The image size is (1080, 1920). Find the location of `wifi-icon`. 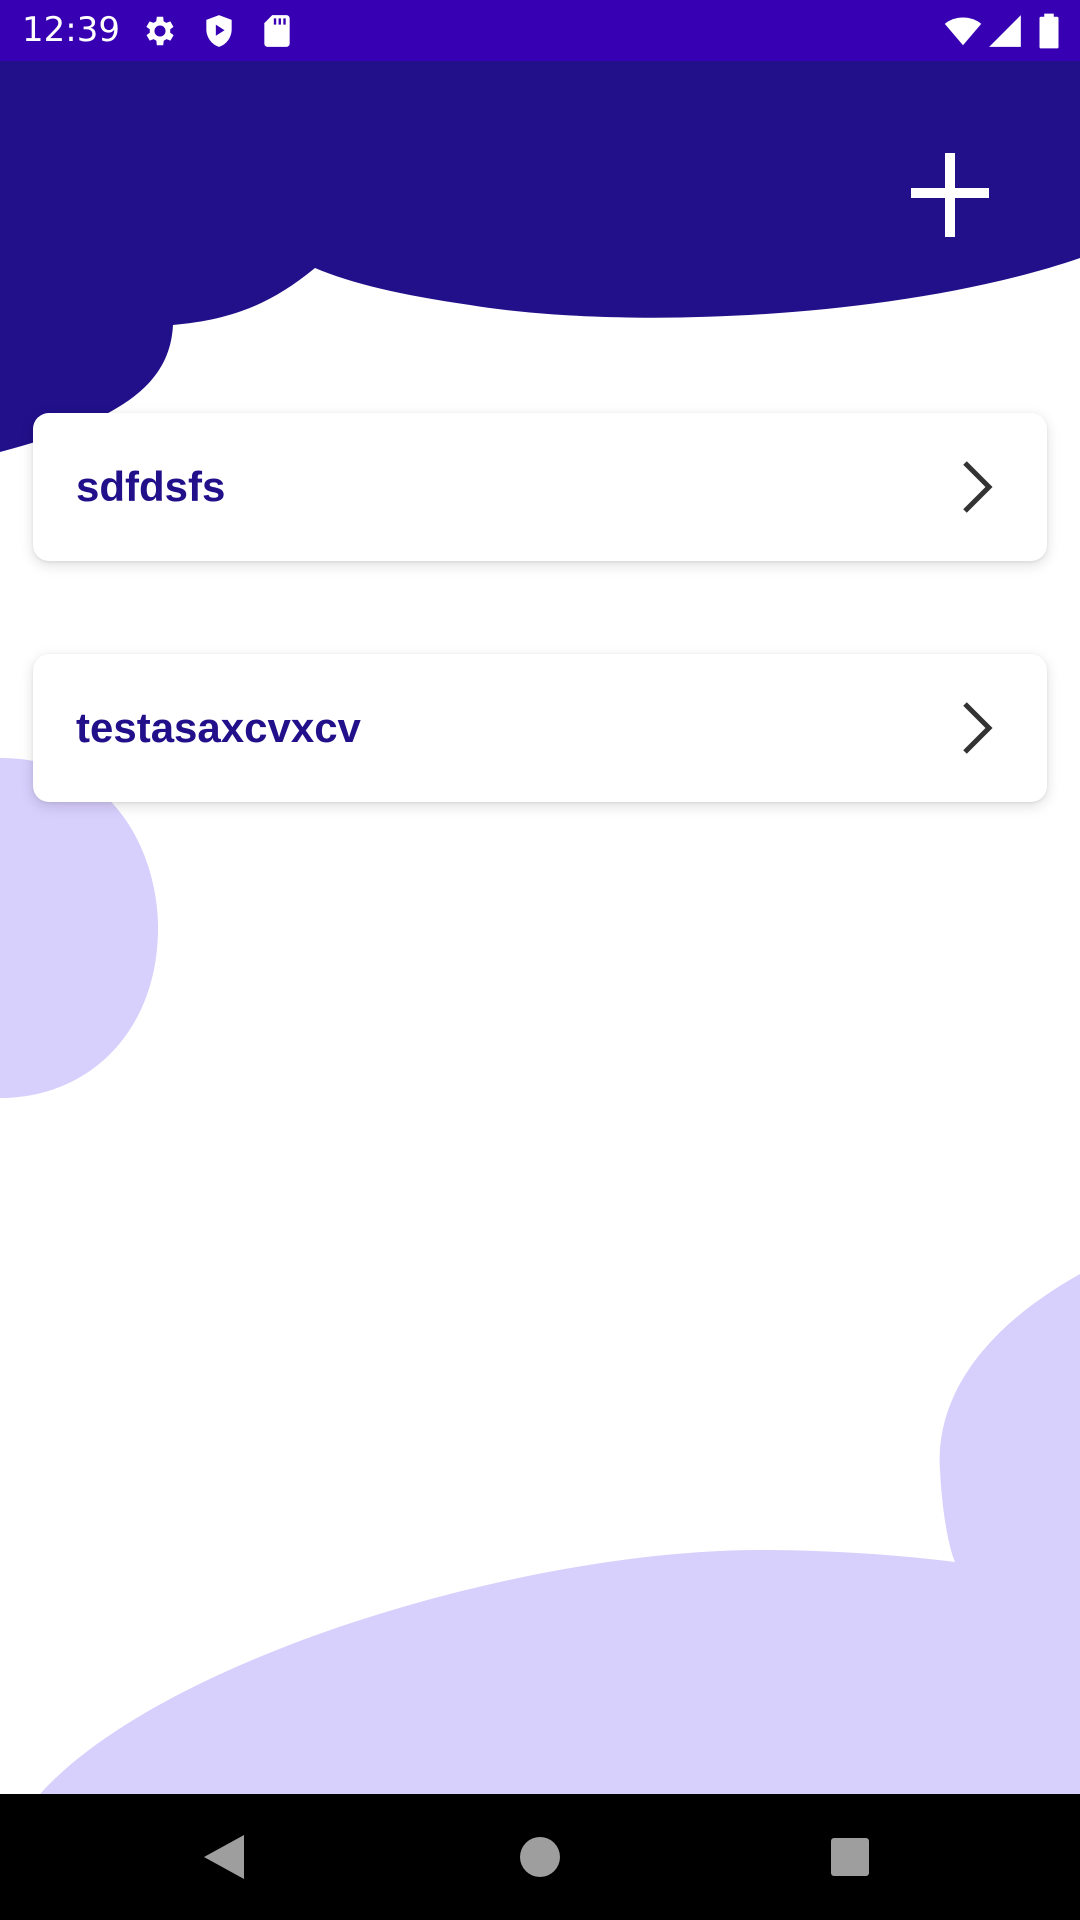

wifi-icon is located at coordinates (963, 31).